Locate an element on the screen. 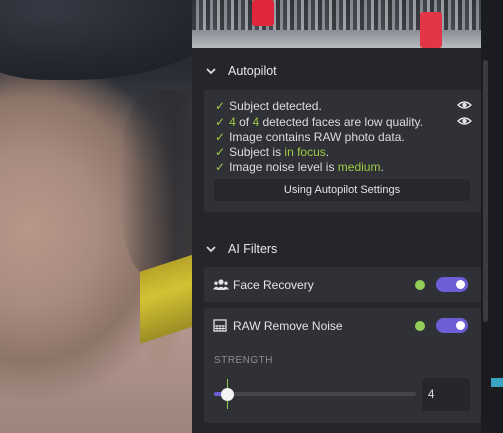  autopilot-line-subject: ✓ Subject detected. is located at coordinates (268, 106).